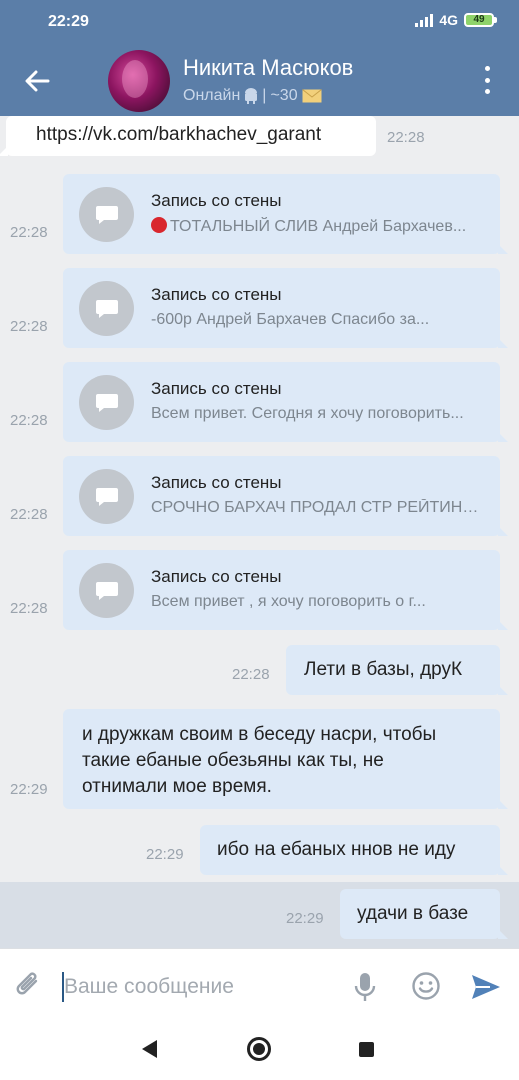  What do you see at coordinates (366, 1049) in the screenshot?
I see `nav-recents-button` at bounding box center [366, 1049].